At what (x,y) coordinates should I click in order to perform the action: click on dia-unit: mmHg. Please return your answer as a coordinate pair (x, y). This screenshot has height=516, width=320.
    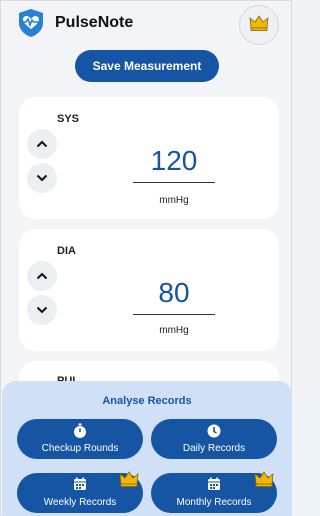
    Looking at the image, I should click on (174, 330).